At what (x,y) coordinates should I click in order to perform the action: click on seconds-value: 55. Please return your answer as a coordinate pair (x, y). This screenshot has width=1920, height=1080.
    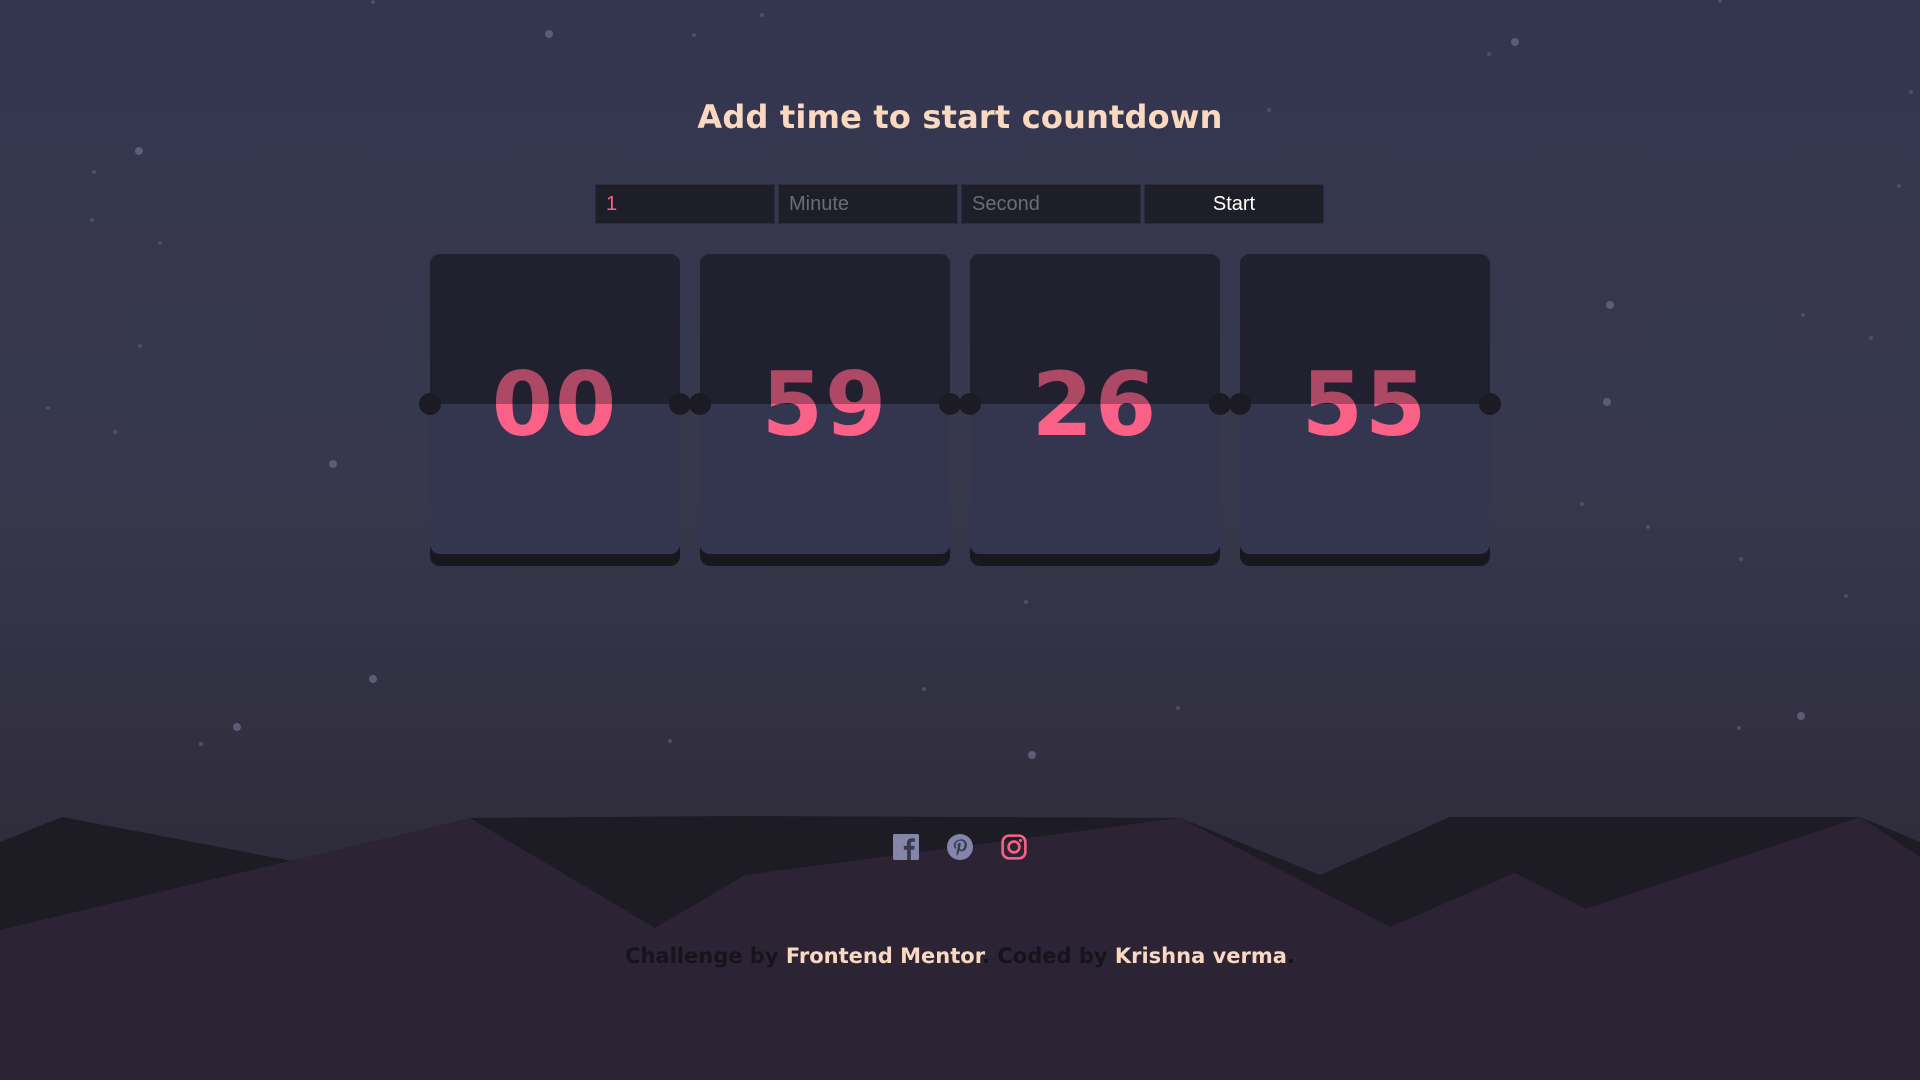
    Looking at the image, I should click on (1365, 404).